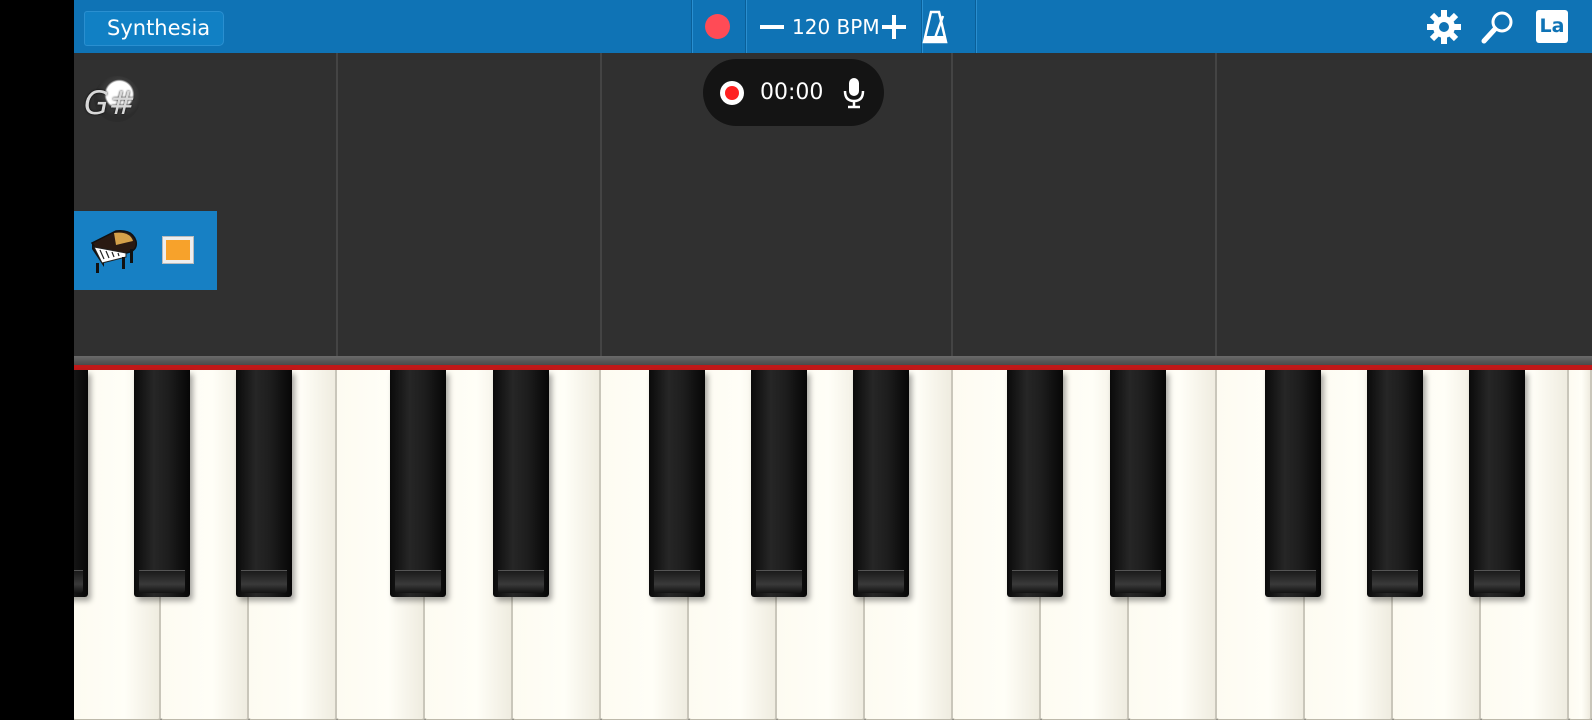  Describe the element at coordinates (895, 27) in the screenshot. I see `tempo-increase-button` at that location.